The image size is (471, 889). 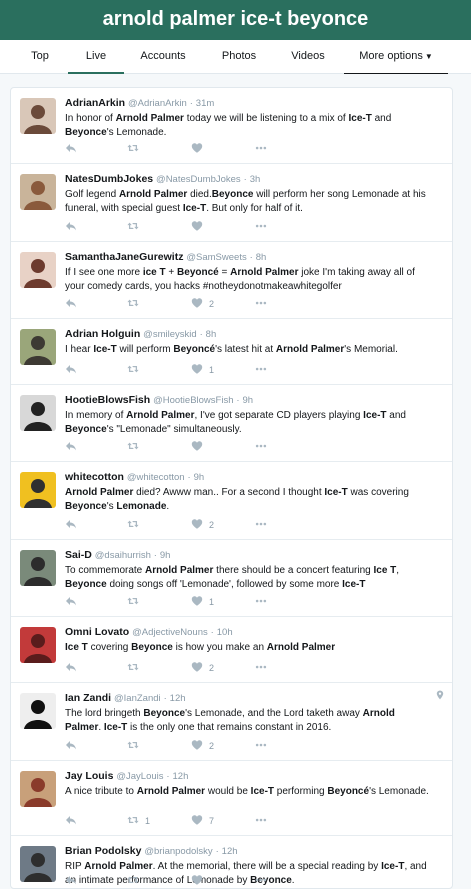 What do you see at coordinates (88, 698) in the screenshot?
I see `tweet-author-name: Ian Zandi` at bounding box center [88, 698].